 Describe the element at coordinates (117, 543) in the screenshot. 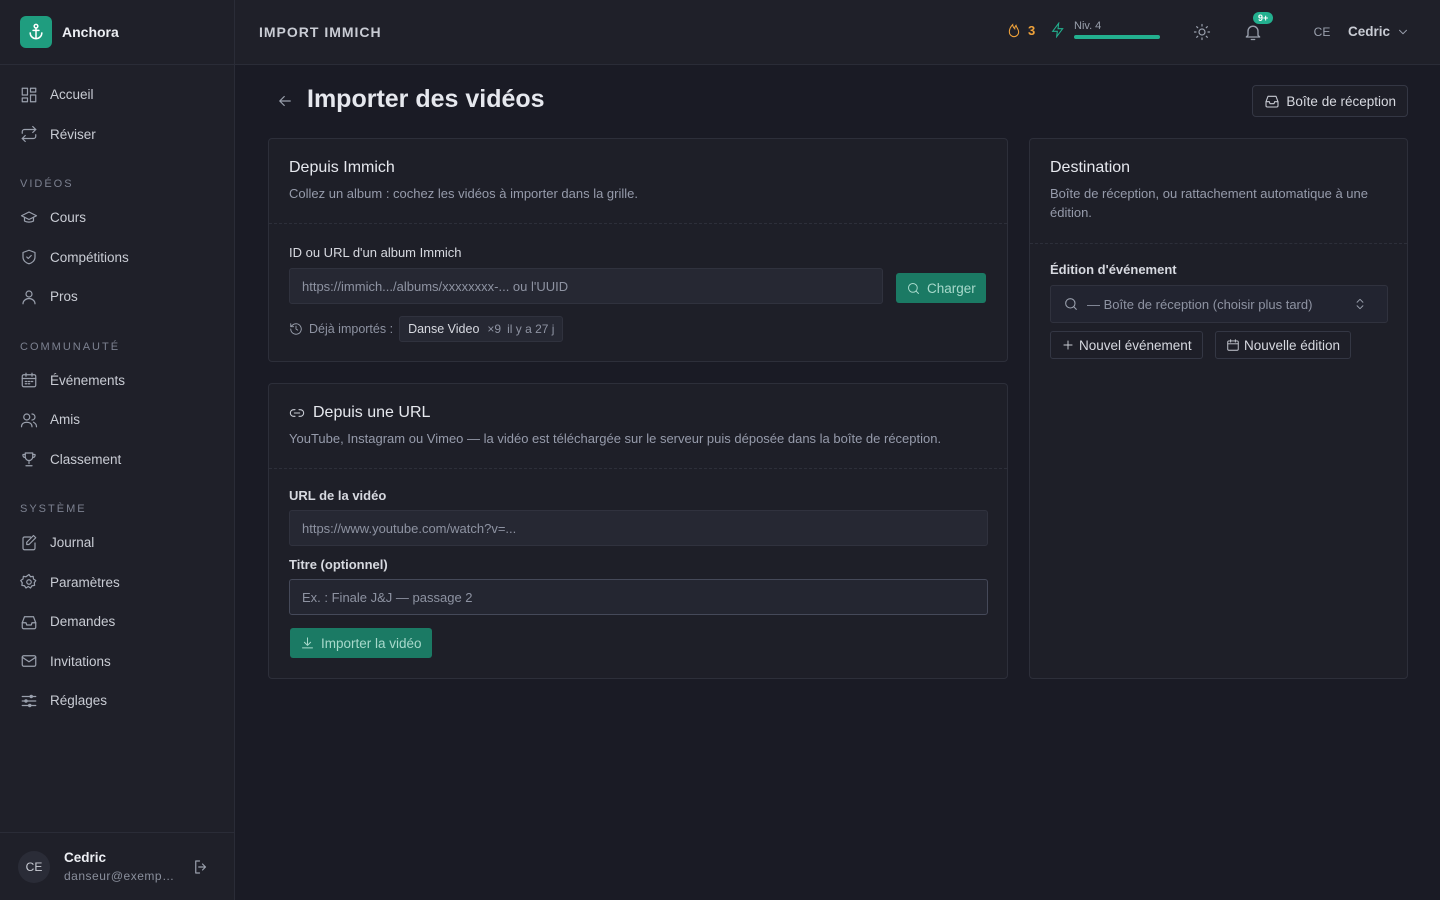

I see `sidebar-item-journal: Journal` at that location.